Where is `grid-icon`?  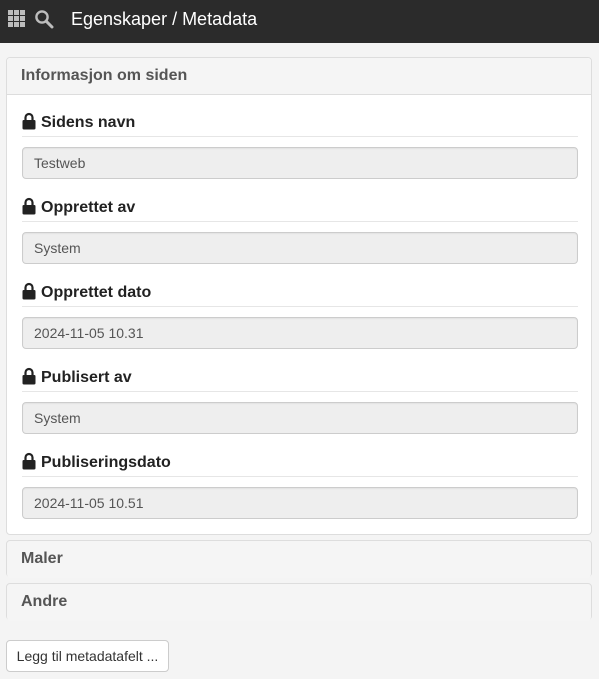 grid-icon is located at coordinates (16, 18).